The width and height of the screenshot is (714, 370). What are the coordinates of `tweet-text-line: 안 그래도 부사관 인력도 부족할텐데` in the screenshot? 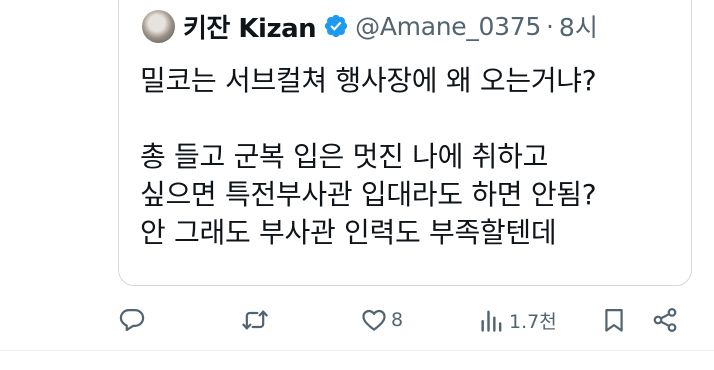 It's located at (348, 232).